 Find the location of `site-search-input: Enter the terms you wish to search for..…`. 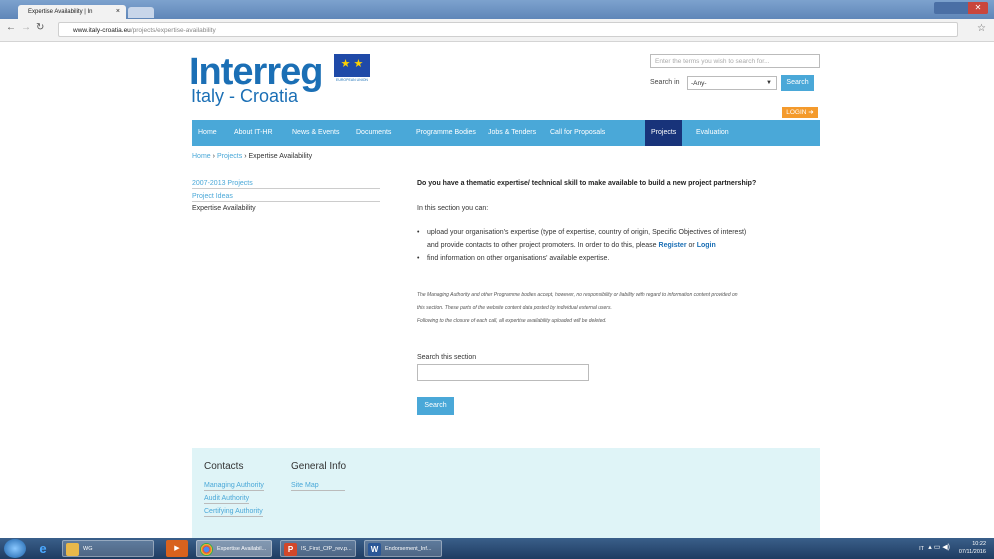

site-search-input: Enter the terms you wish to search for..… is located at coordinates (735, 61).